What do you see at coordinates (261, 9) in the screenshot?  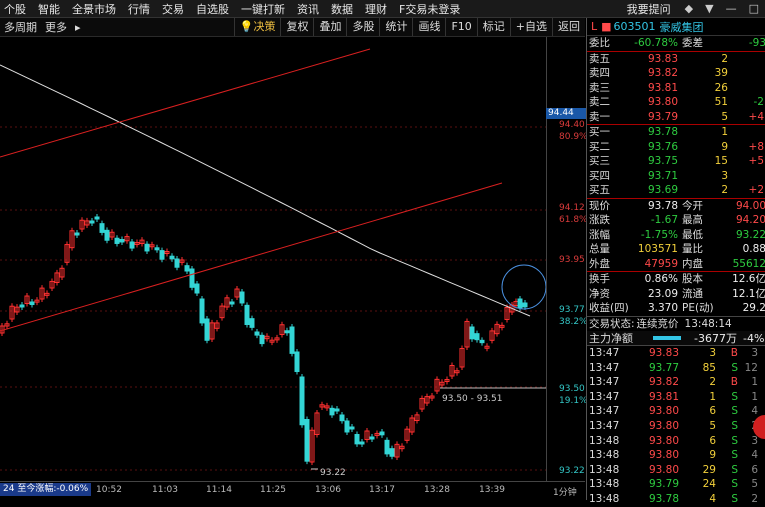 I see `menu-item-ipo: 一键打新` at bounding box center [261, 9].